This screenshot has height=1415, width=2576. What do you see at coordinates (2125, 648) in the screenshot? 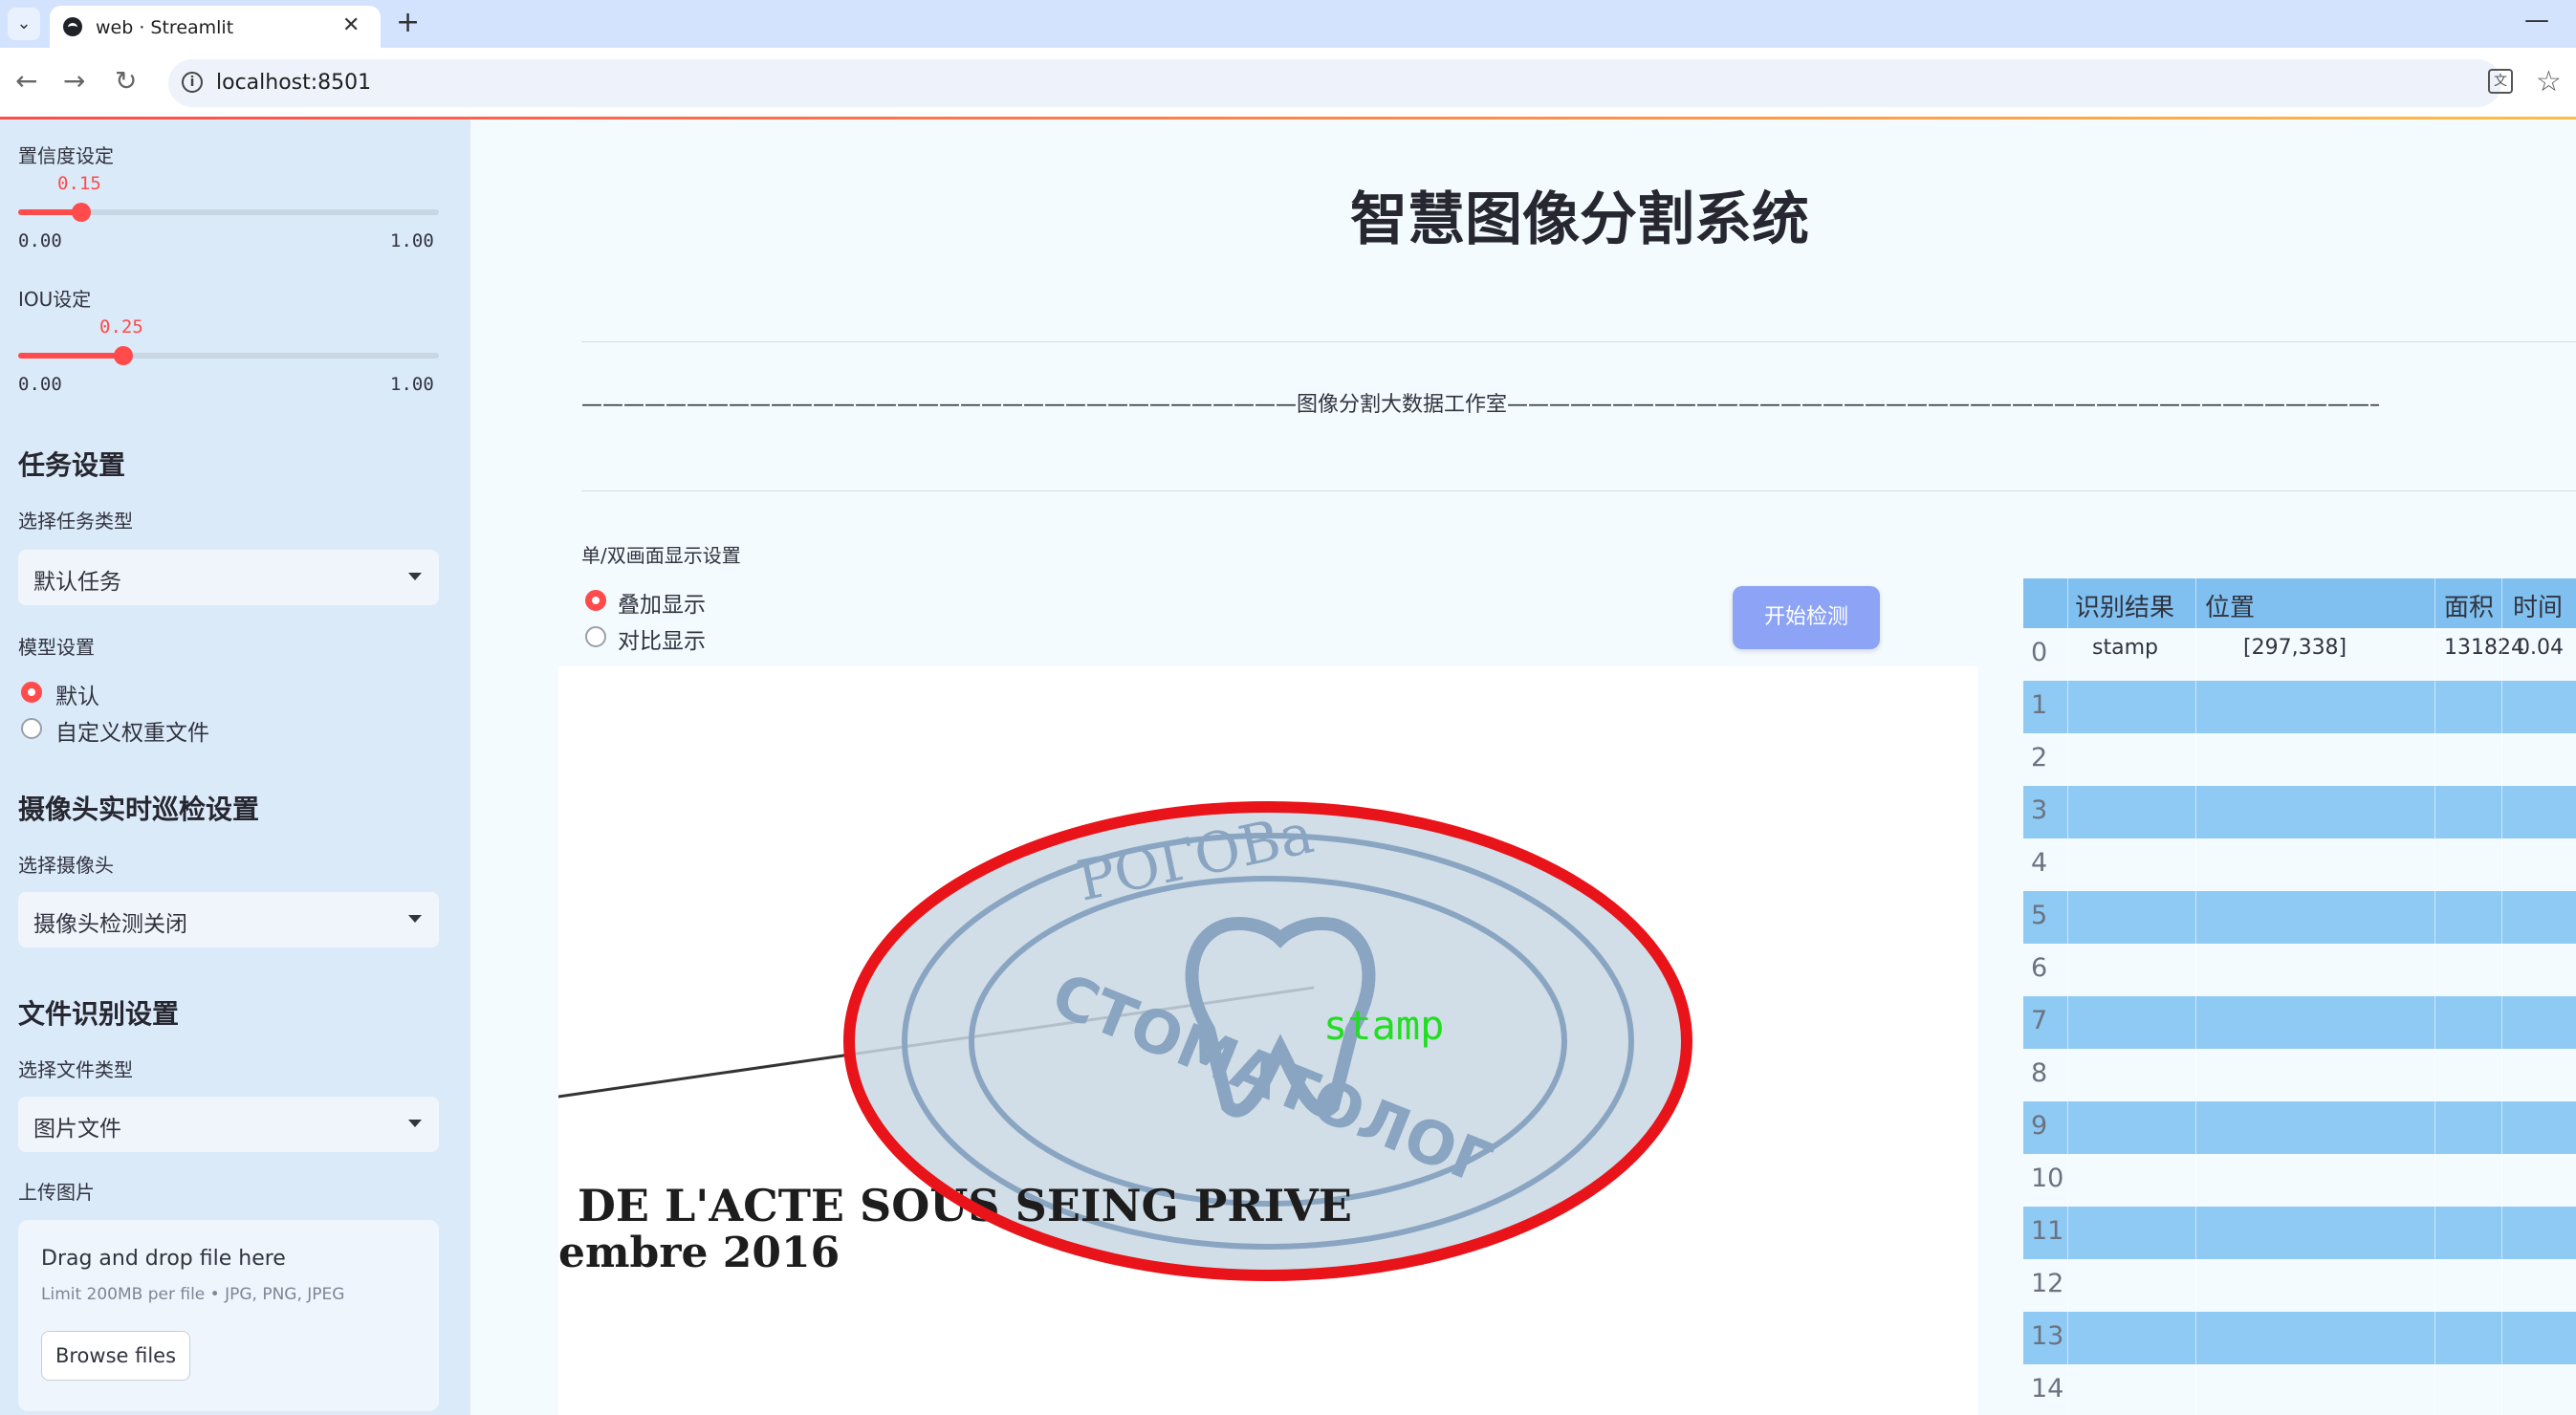
I see `cell-result: stamp` at bounding box center [2125, 648].